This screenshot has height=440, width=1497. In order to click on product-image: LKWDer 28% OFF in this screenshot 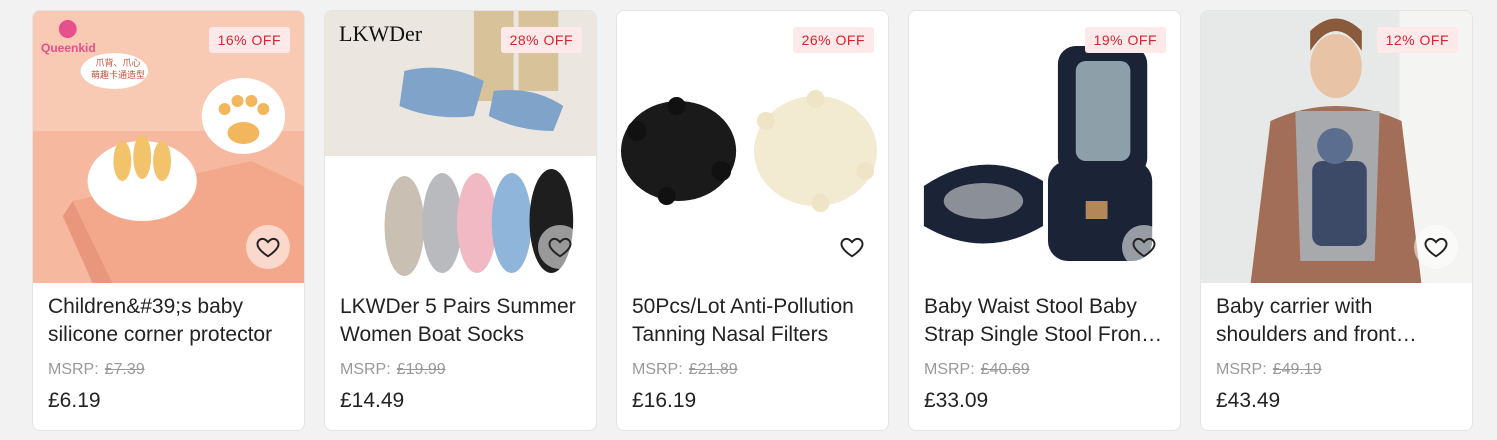, I will do `click(460, 147)`.